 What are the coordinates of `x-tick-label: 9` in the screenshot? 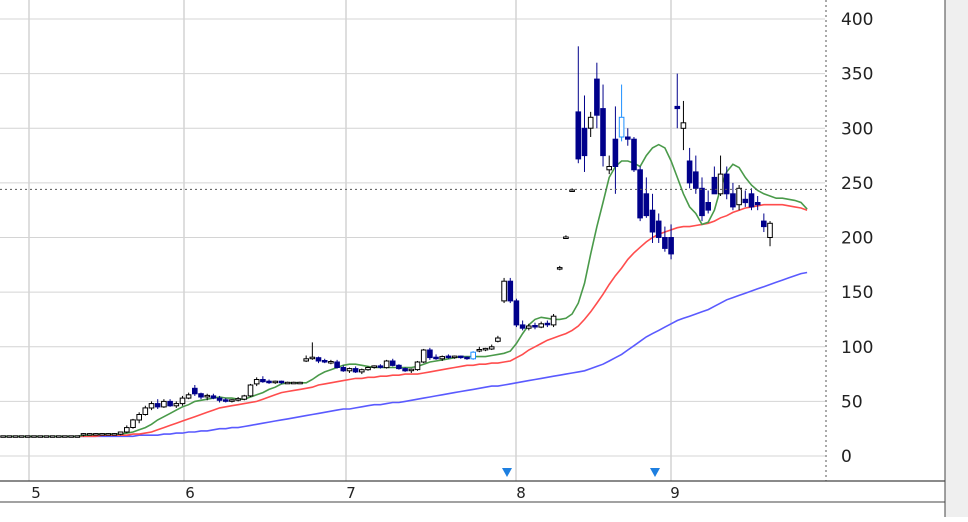 It's located at (675, 493).